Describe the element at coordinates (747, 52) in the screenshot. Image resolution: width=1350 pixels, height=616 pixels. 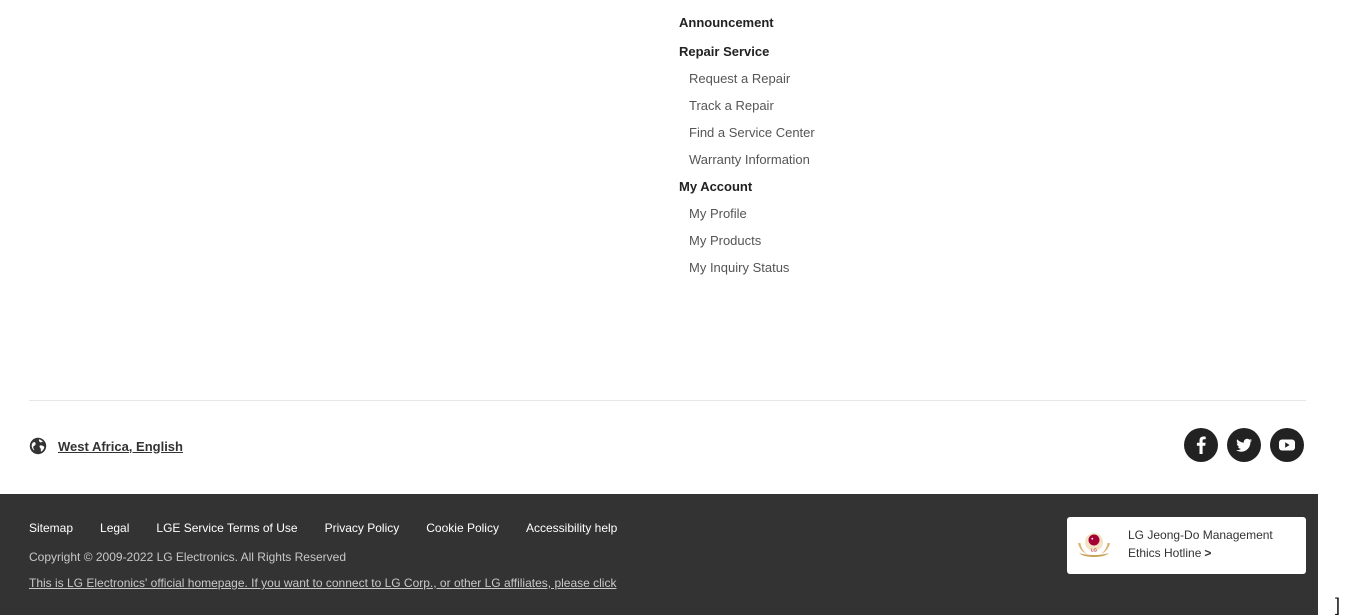
I see `menu-repair-service: Repair Service` at that location.